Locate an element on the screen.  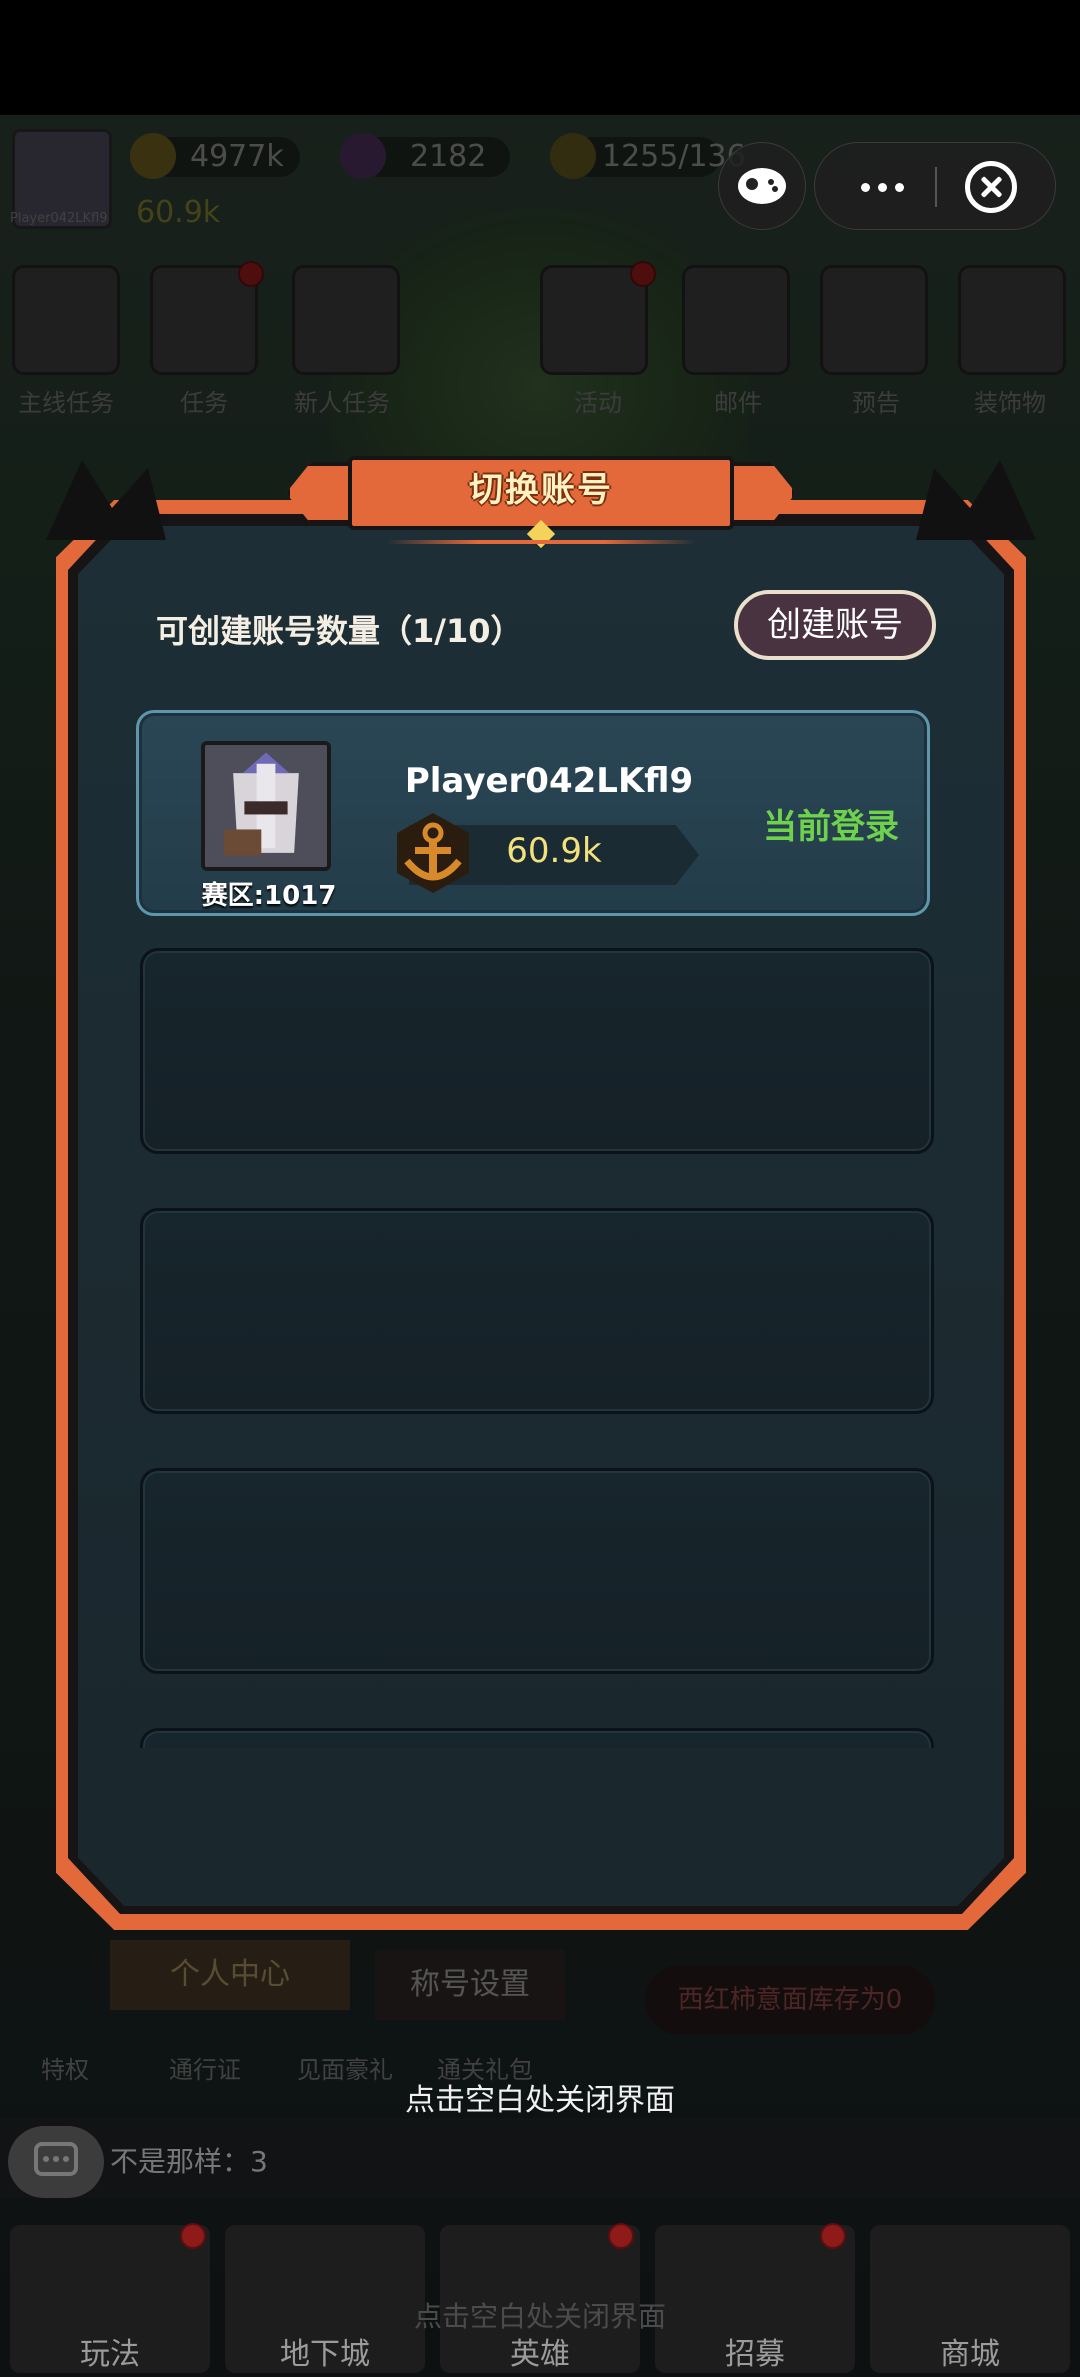
capsule-divider is located at coordinates (936, 187).